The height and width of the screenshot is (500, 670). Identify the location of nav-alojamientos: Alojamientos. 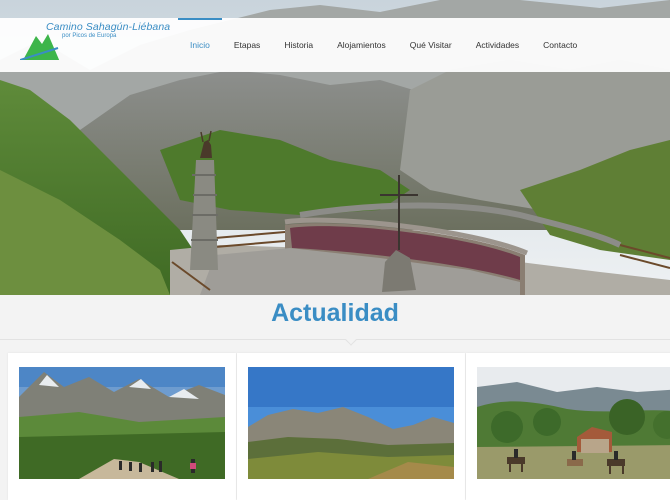
(361, 45).